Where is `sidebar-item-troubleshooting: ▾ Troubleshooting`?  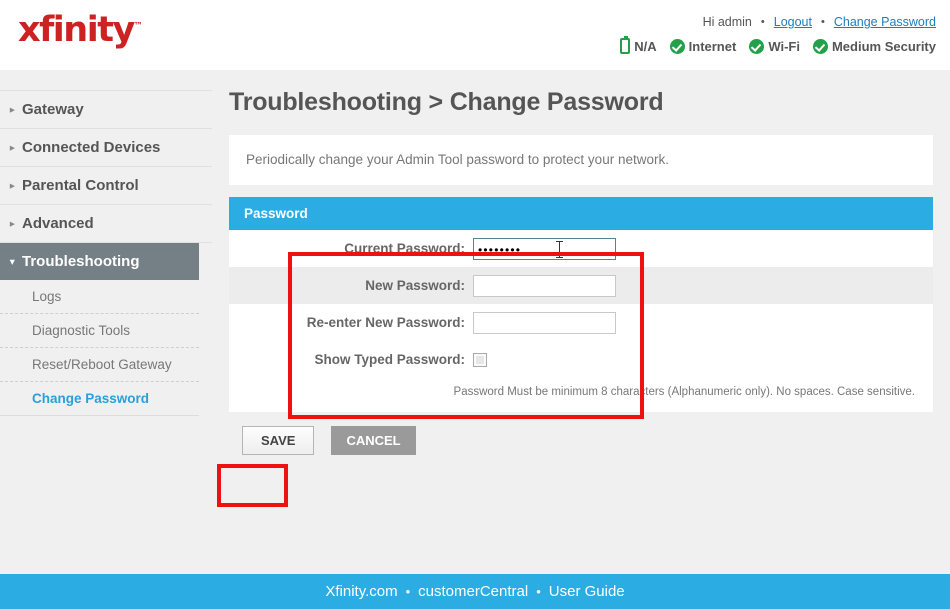 sidebar-item-troubleshooting: ▾ Troubleshooting is located at coordinates (99, 261).